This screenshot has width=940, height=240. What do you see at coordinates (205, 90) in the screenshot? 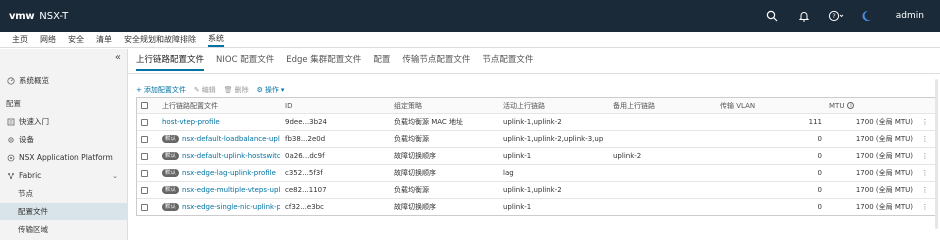
I see `edit-button: ✎ 编辑` at bounding box center [205, 90].